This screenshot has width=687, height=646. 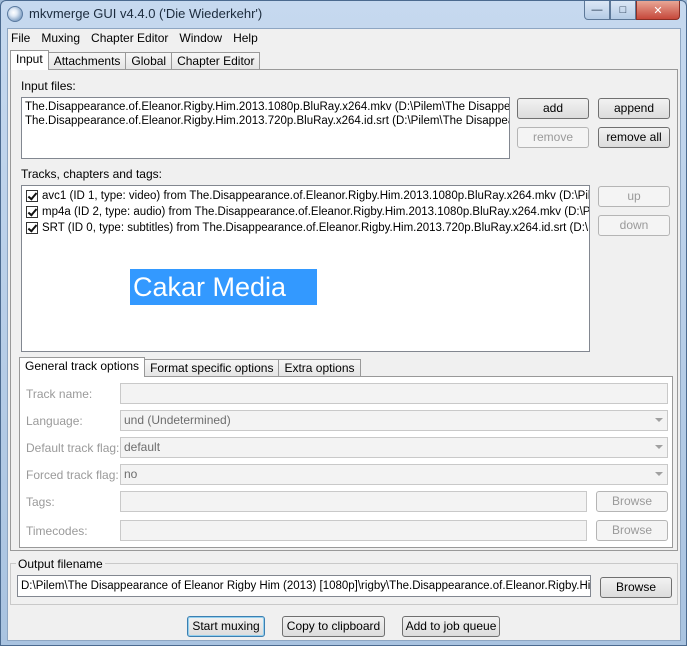 What do you see at coordinates (451, 626) in the screenshot?
I see `add-to-job-queue-button: Add to job queue` at bounding box center [451, 626].